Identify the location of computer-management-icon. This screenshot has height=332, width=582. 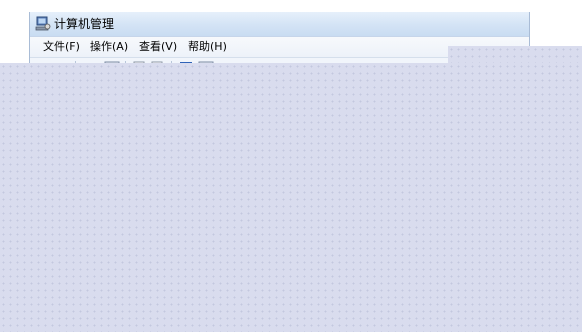
(43, 23).